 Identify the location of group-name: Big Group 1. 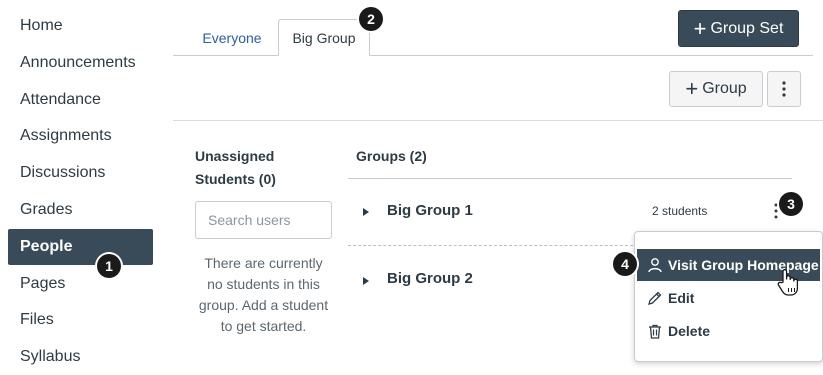
(430, 210).